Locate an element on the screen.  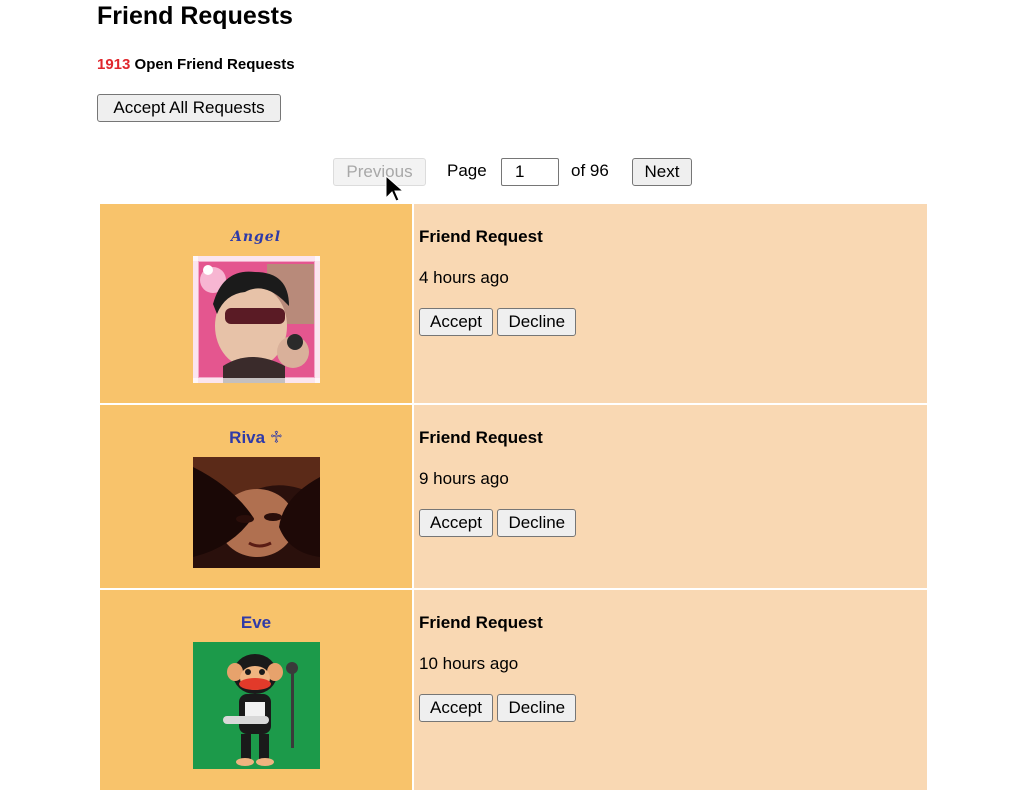
accept-all-button: Accept All Requests is located at coordinates (189, 108).